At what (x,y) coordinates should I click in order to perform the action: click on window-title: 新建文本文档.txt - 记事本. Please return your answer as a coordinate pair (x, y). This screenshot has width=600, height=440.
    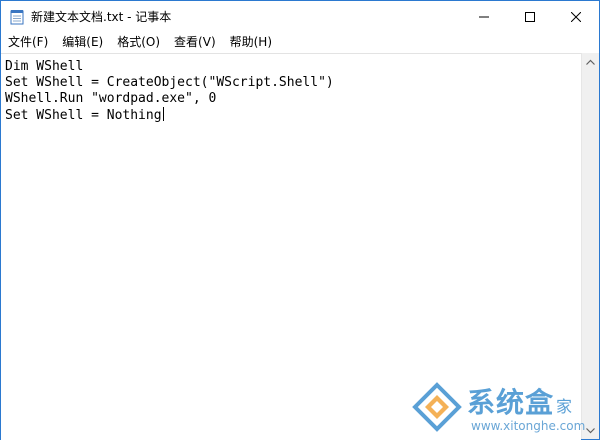
    Looking at the image, I should click on (101, 17).